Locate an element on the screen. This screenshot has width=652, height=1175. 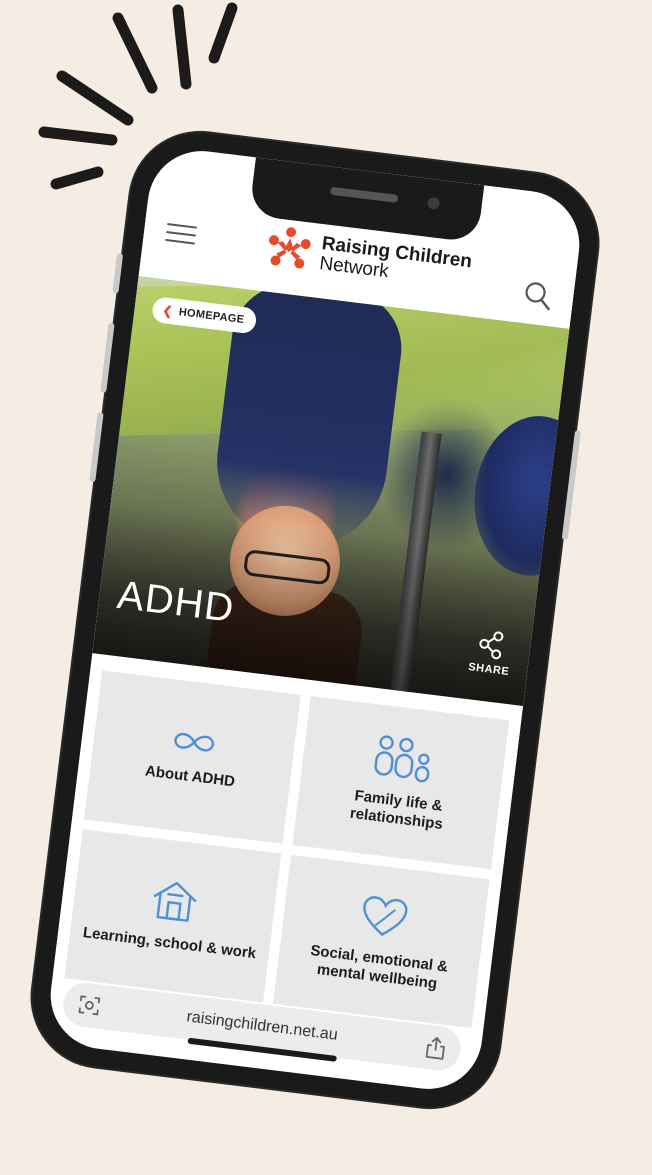
phone-volume-down is located at coordinates (96, 447).